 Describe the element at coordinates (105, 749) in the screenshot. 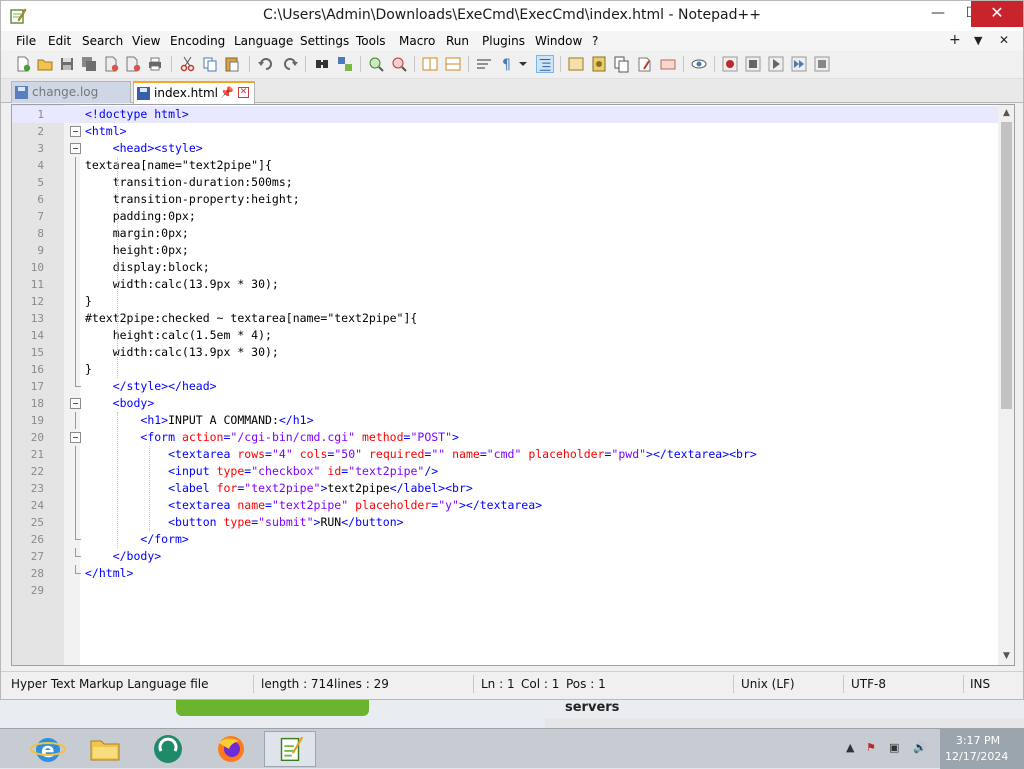

I see `file-explorer-icon` at that location.